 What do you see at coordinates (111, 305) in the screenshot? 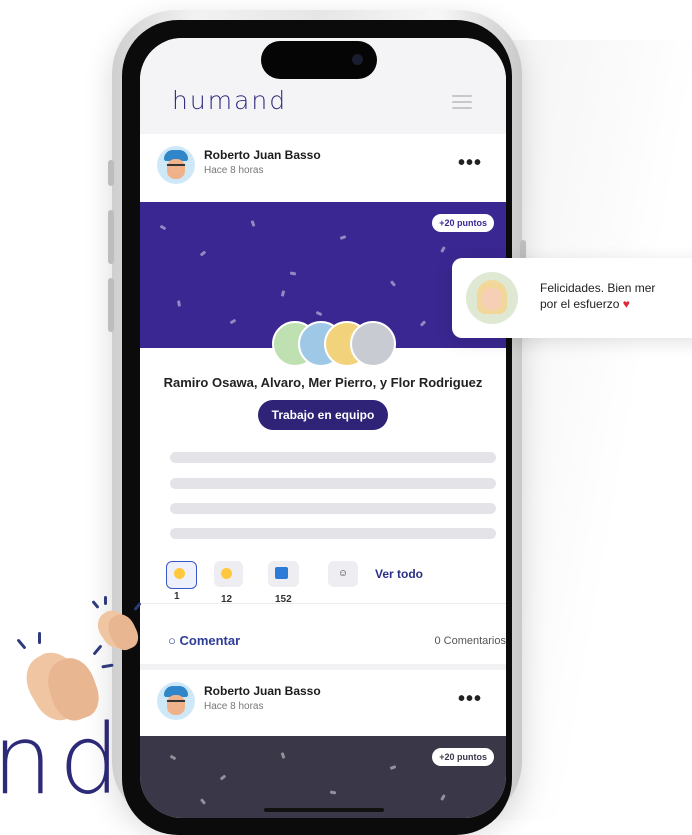
I see `volume-down-button` at bounding box center [111, 305].